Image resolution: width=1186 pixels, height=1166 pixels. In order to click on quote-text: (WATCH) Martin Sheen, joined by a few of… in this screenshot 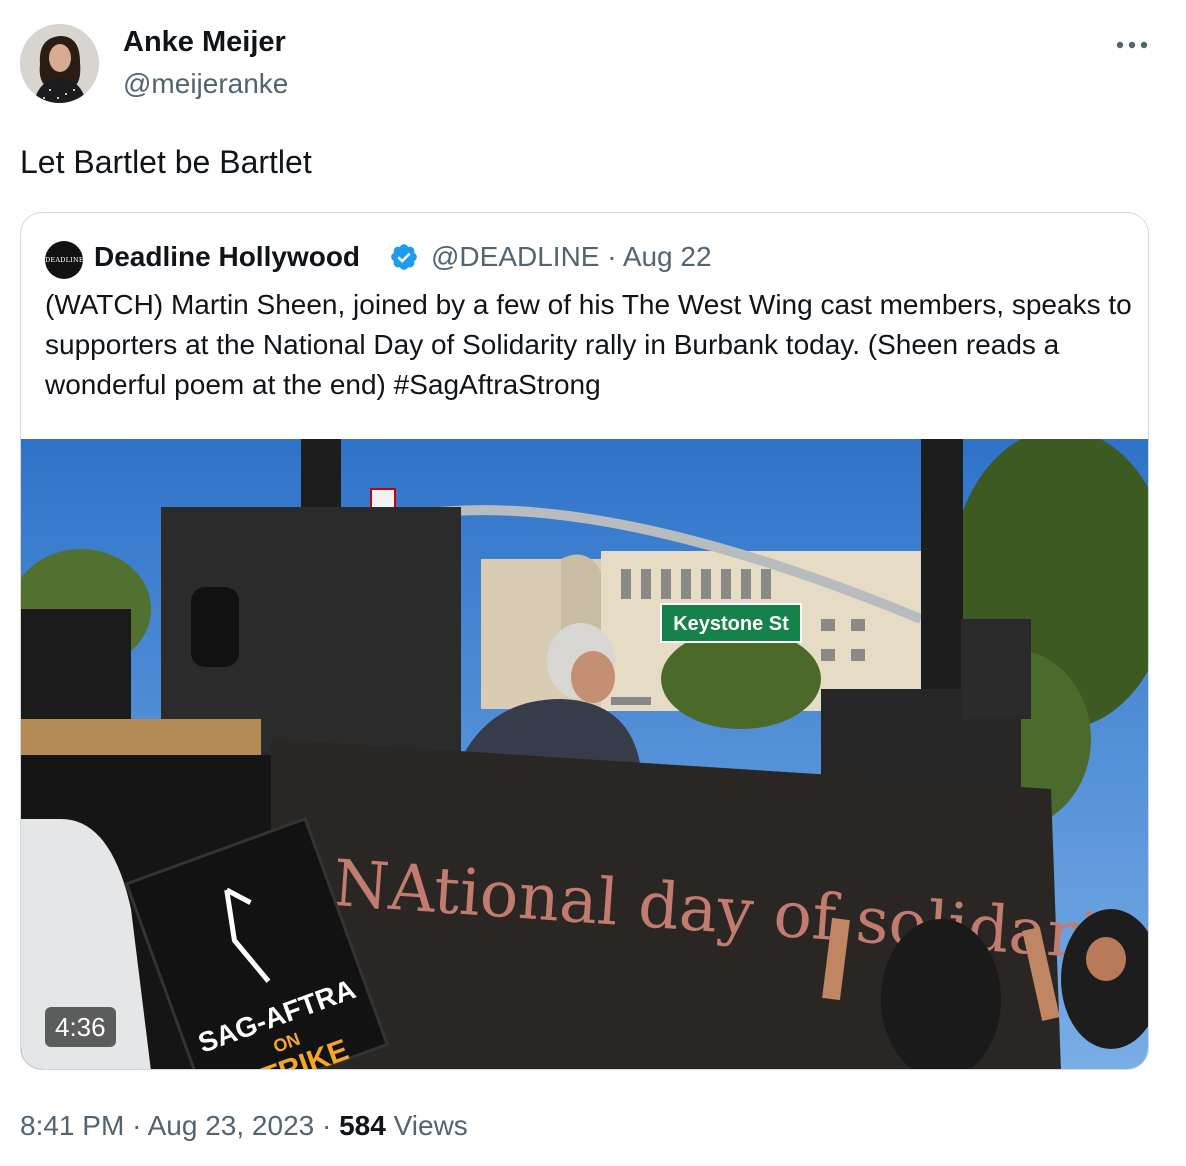, I will do `click(588, 344)`.